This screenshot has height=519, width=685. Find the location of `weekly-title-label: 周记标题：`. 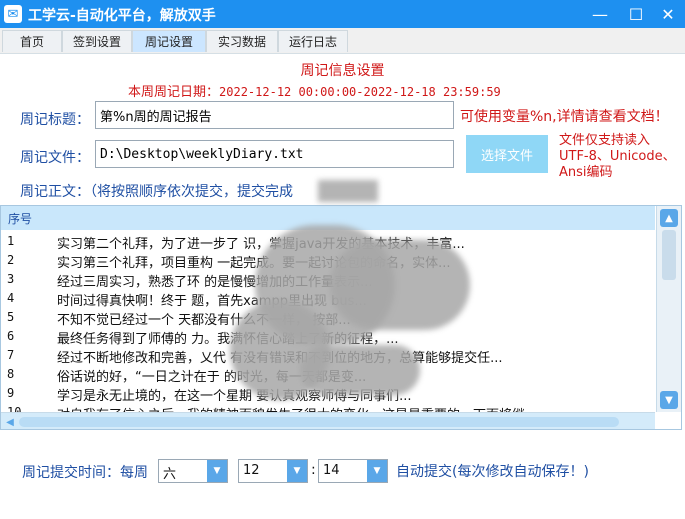

weekly-title-label: 周记标题： is located at coordinates (55, 120).